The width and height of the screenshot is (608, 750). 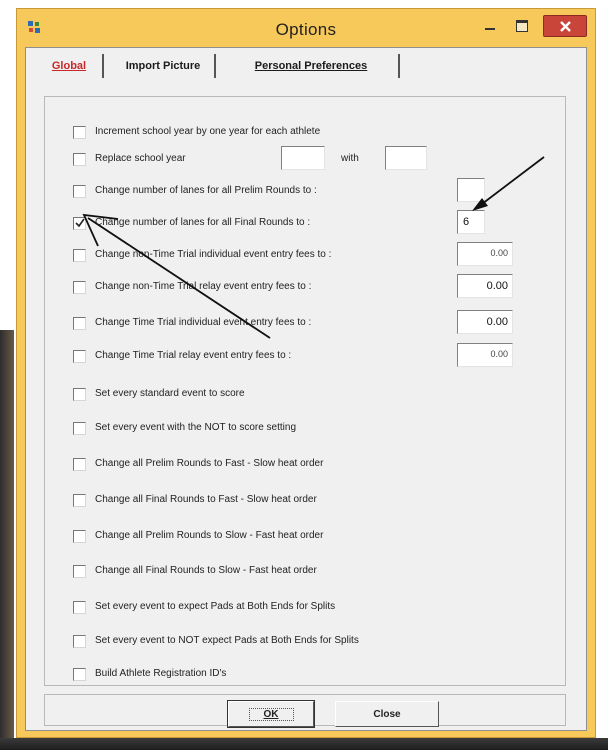 What do you see at coordinates (511, 182) in the screenshot?
I see `arrow-to-final-lanes-field` at bounding box center [511, 182].